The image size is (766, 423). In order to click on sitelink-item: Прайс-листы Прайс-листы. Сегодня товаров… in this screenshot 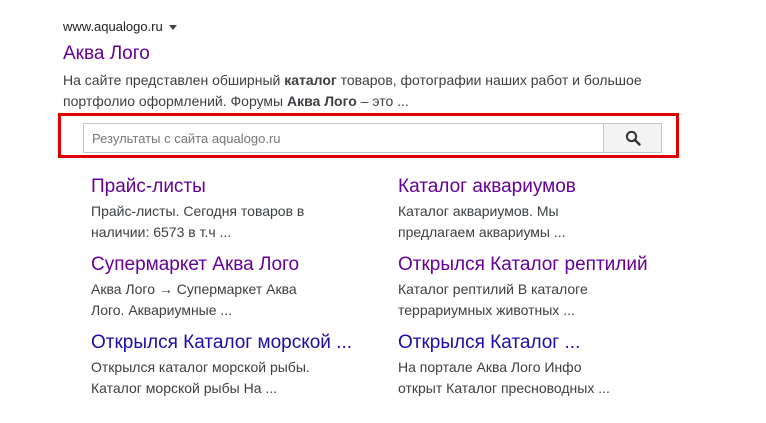, I will do `click(244, 209)`.